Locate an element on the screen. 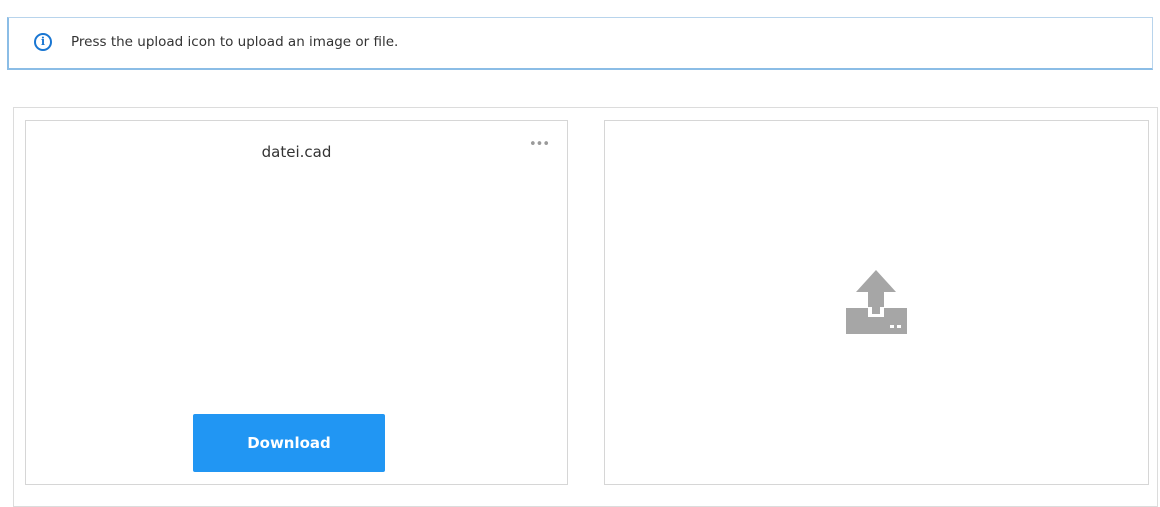 The width and height of the screenshot is (1160, 507). file-name: datei.cad is located at coordinates (296, 152).